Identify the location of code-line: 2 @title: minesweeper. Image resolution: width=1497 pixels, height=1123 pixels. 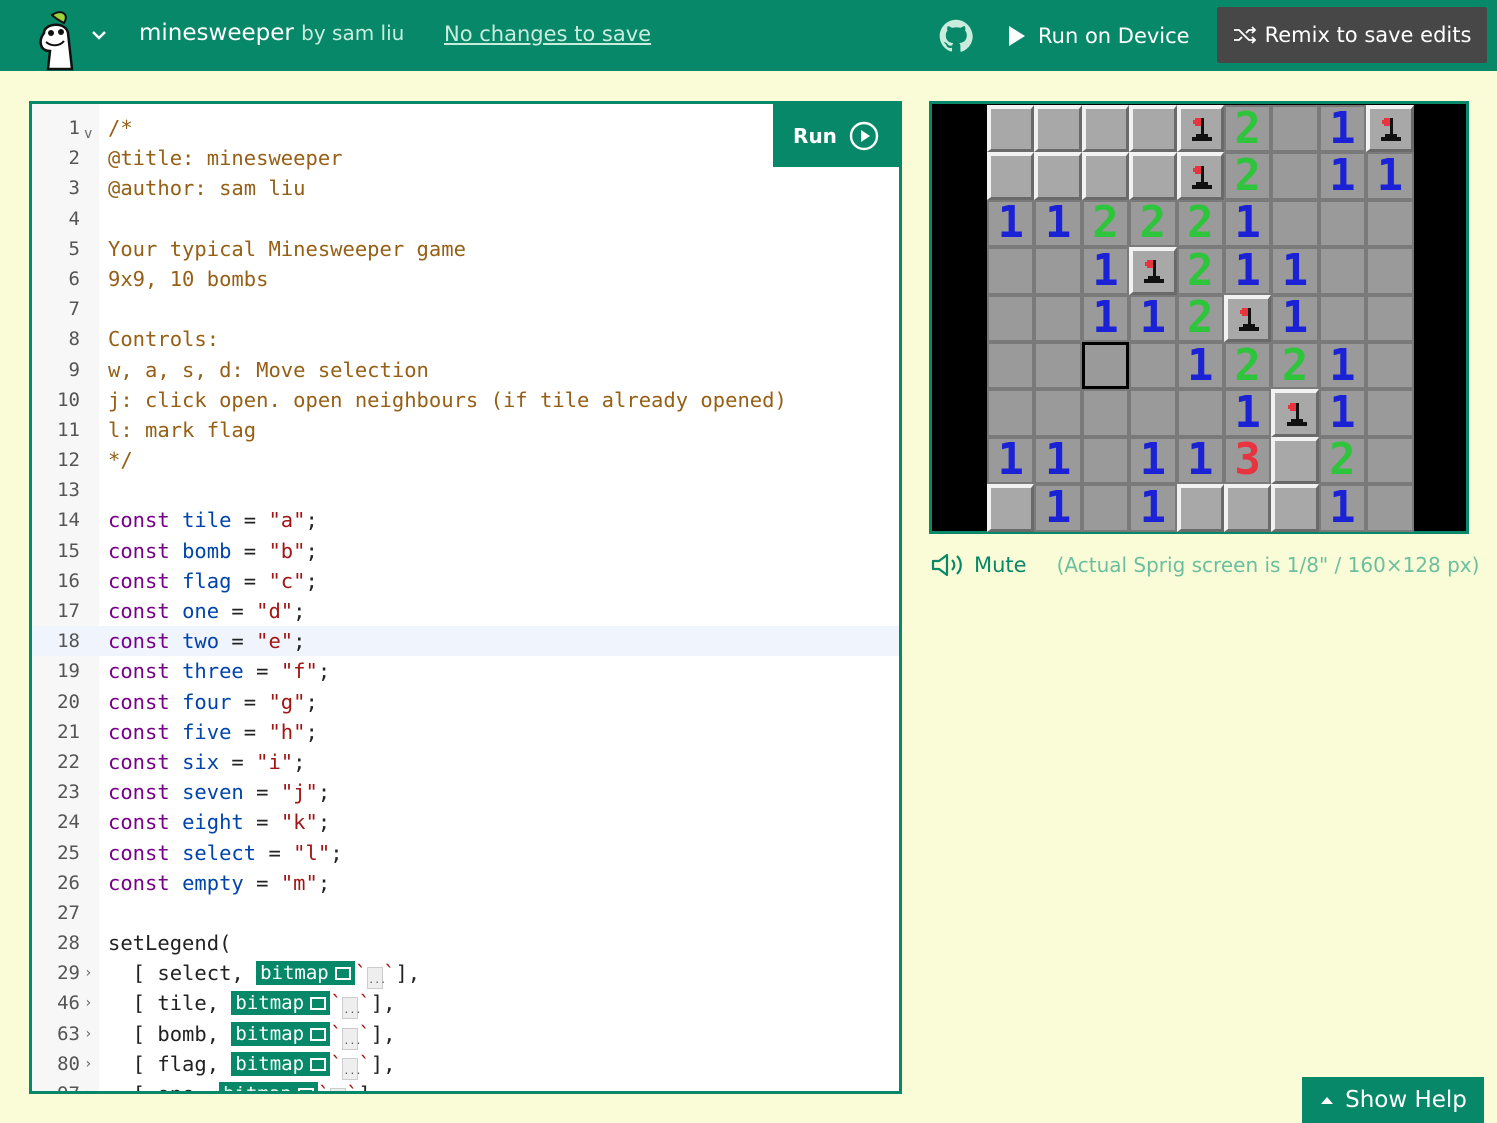
(465, 158).